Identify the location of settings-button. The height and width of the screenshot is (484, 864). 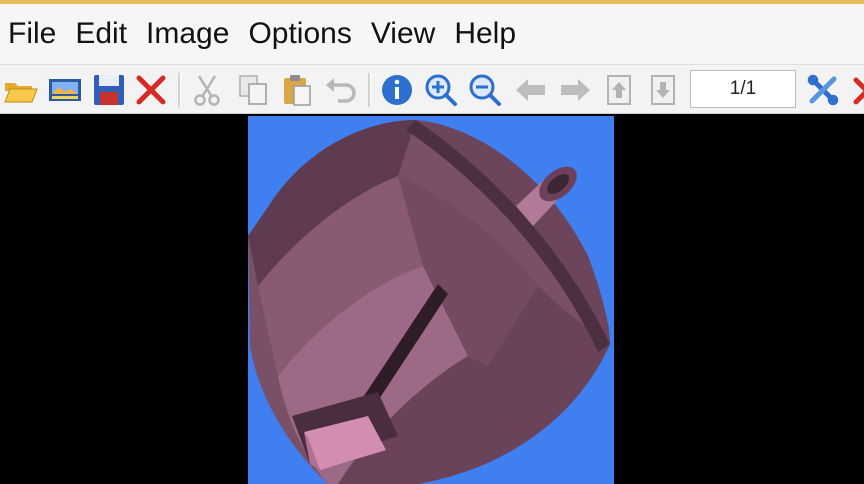
(823, 90).